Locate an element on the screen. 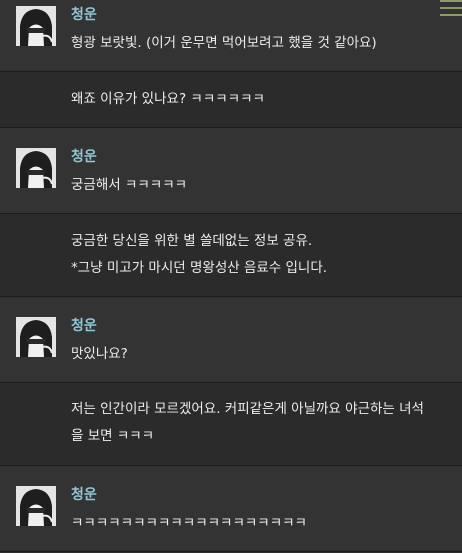  message-text: ㅋㅋㅋㅋㅋㅋㅋㅋㅋㅋㅋㅋㅋㅋㅋㅋㅋㅋㅋ is located at coordinates (189, 523).